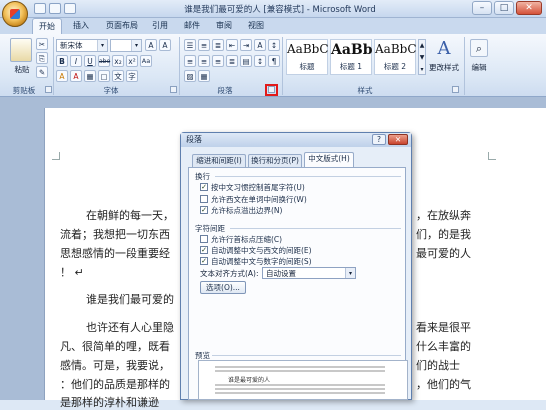 The height and width of the screenshot is (410, 546). I want to click on cut-icon: ✂, so click(42, 44).